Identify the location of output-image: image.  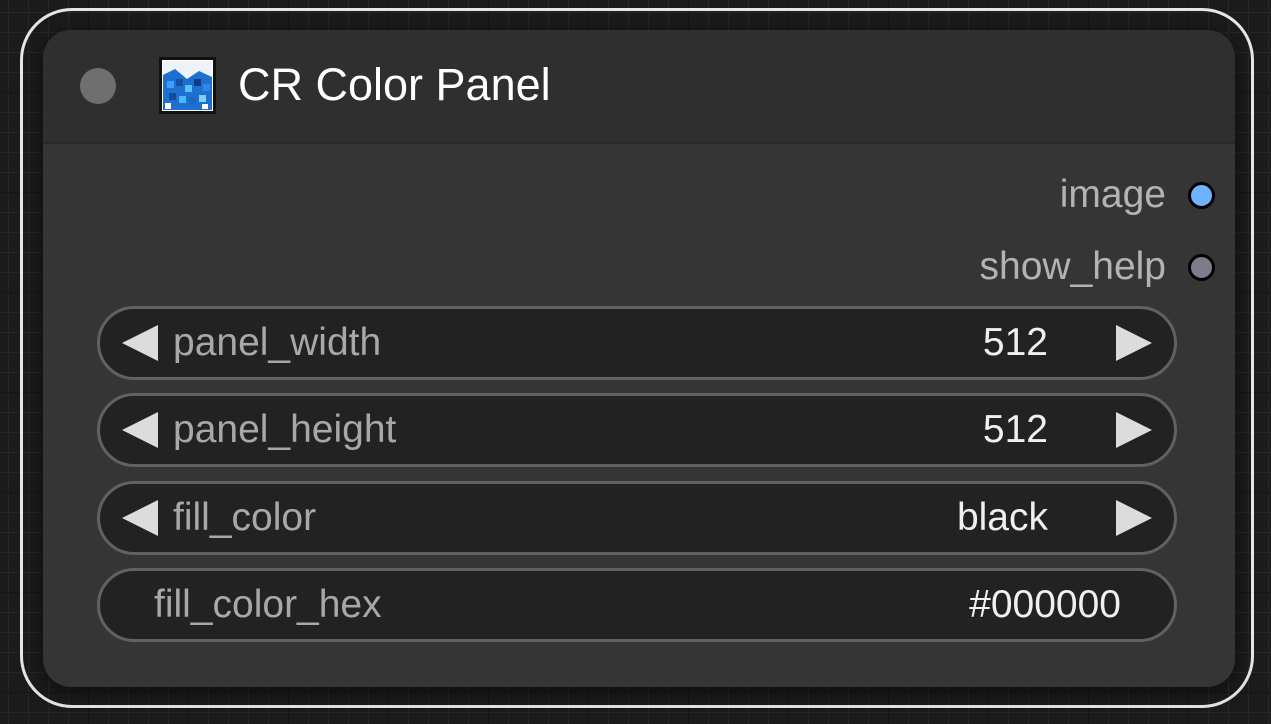
(1137, 195).